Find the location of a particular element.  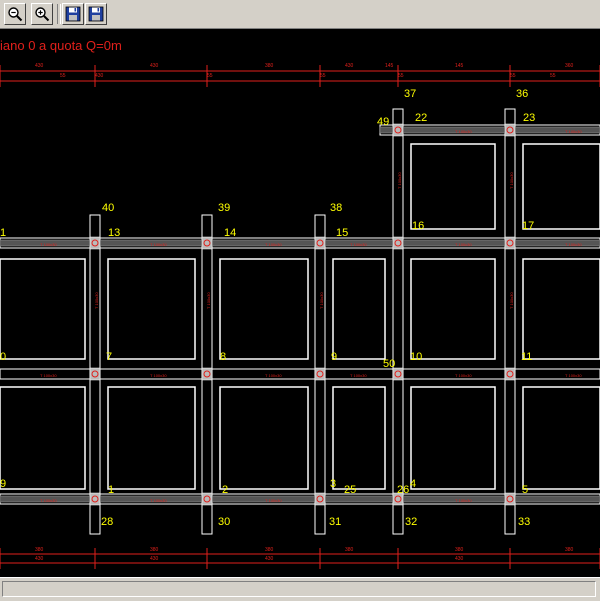

node-label: 7 is located at coordinates (109, 357).